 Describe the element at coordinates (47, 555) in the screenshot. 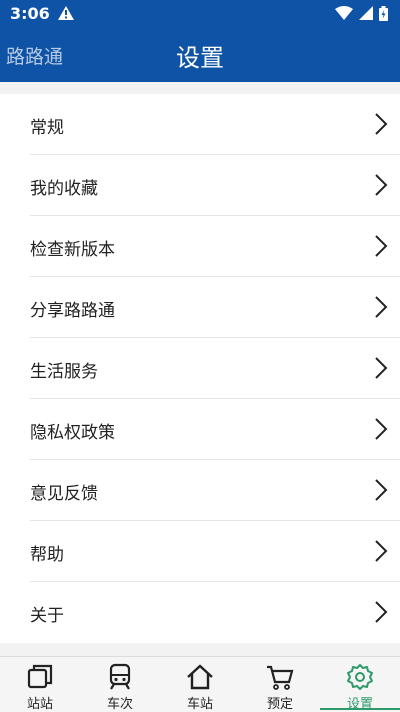

I see `settings-item-label: 帮助` at that location.